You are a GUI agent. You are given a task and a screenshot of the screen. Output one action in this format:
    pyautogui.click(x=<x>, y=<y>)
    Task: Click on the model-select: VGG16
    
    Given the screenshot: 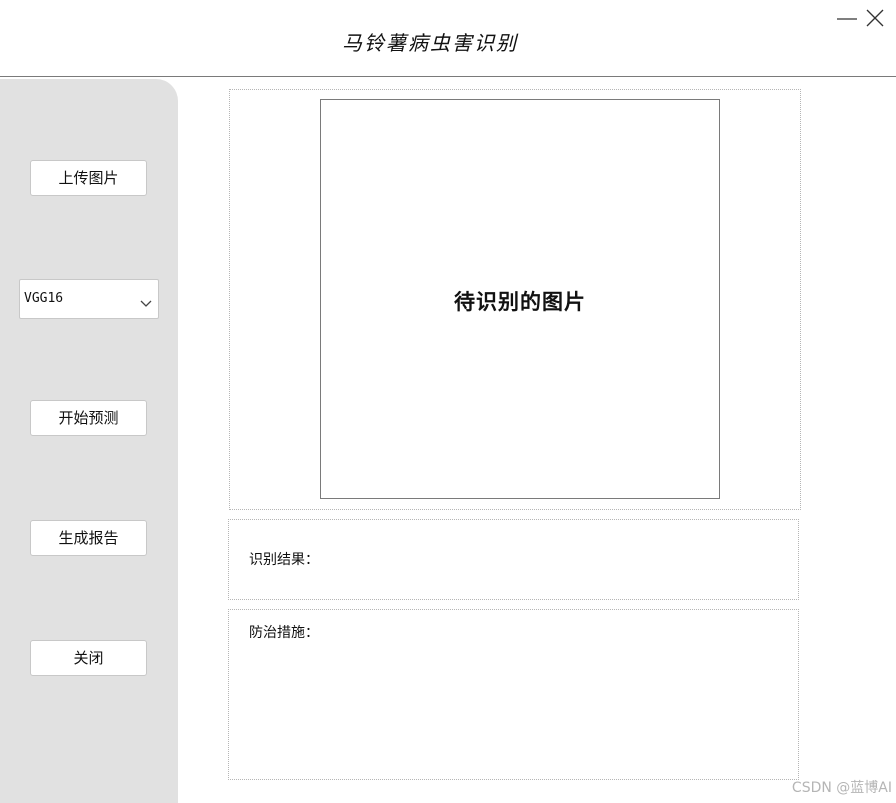 What is the action you would take?
    pyautogui.click(x=89, y=299)
    